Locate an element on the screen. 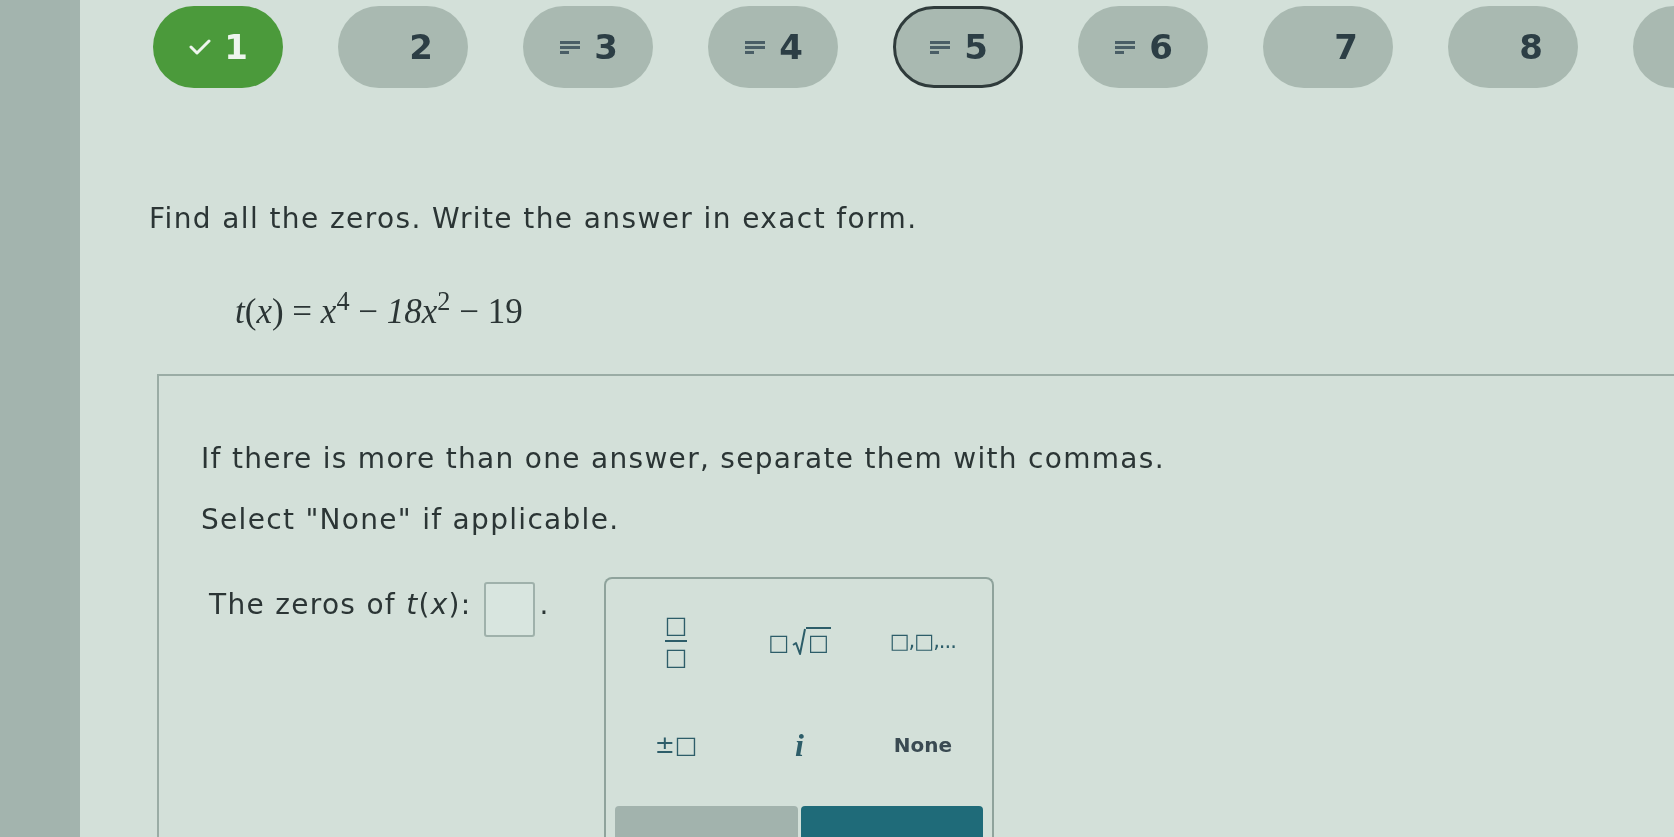 The image size is (1674, 837). function-equation: t(x) = x$^{4}$ − 18x$^{2}$ − 19 is located at coordinates (379, 312).